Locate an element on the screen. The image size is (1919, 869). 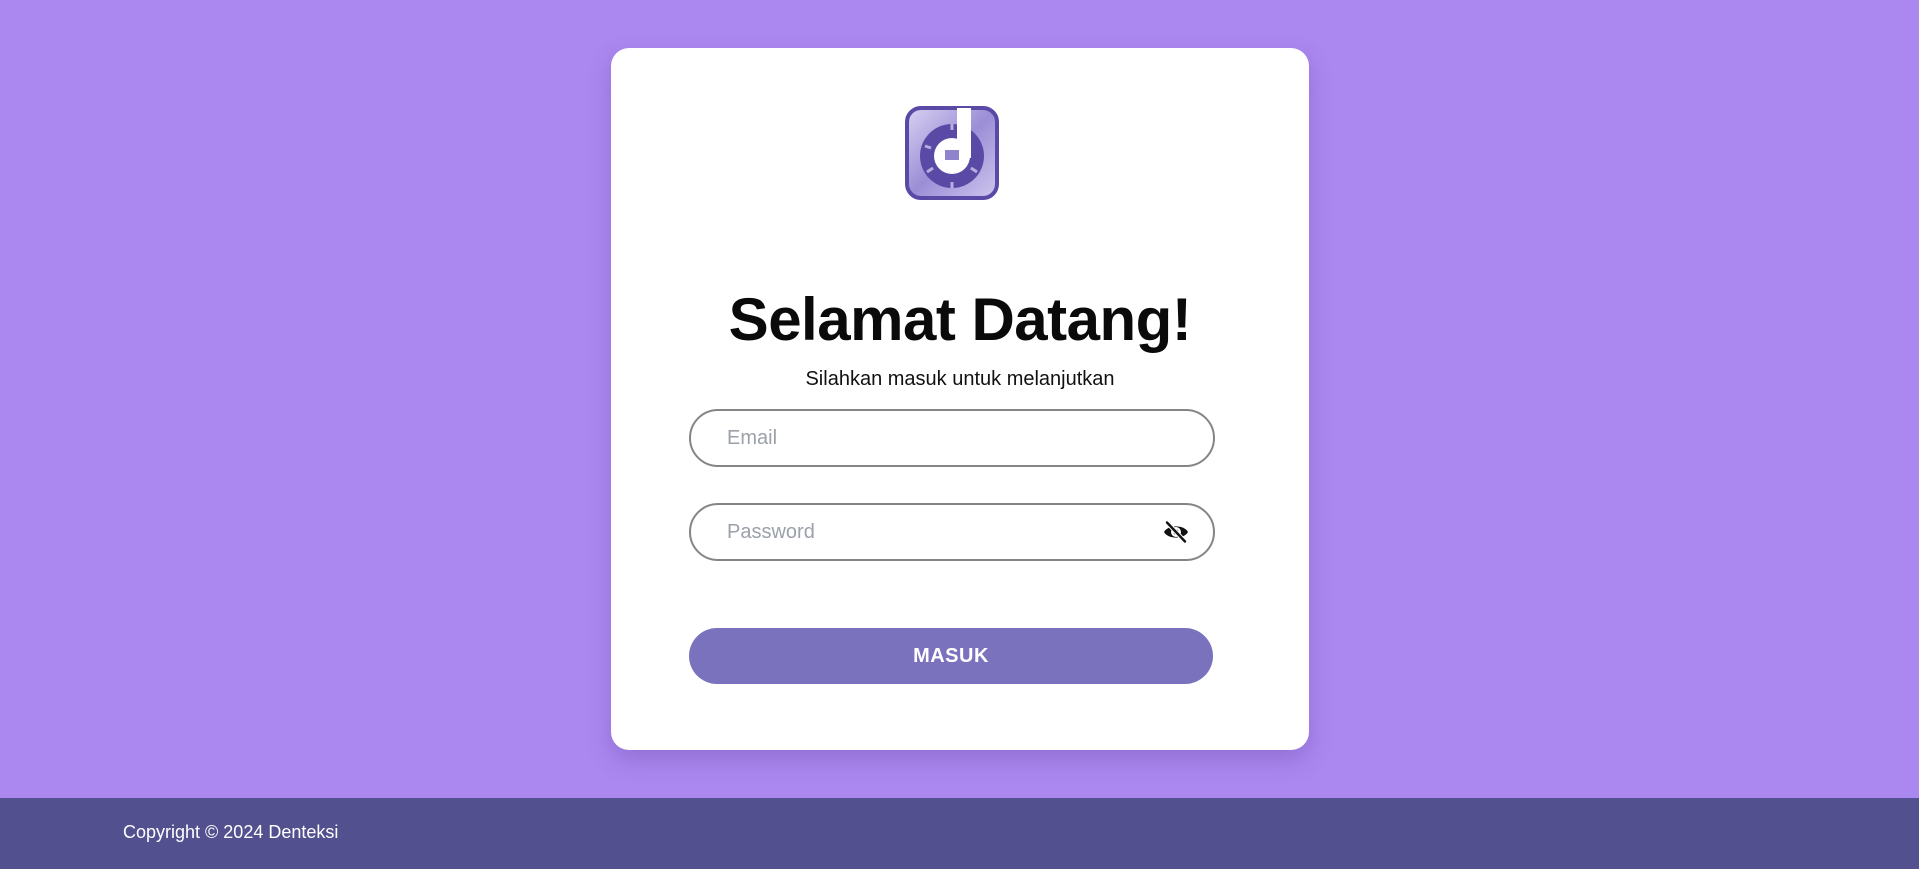
password-field is located at coordinates (952, 532).